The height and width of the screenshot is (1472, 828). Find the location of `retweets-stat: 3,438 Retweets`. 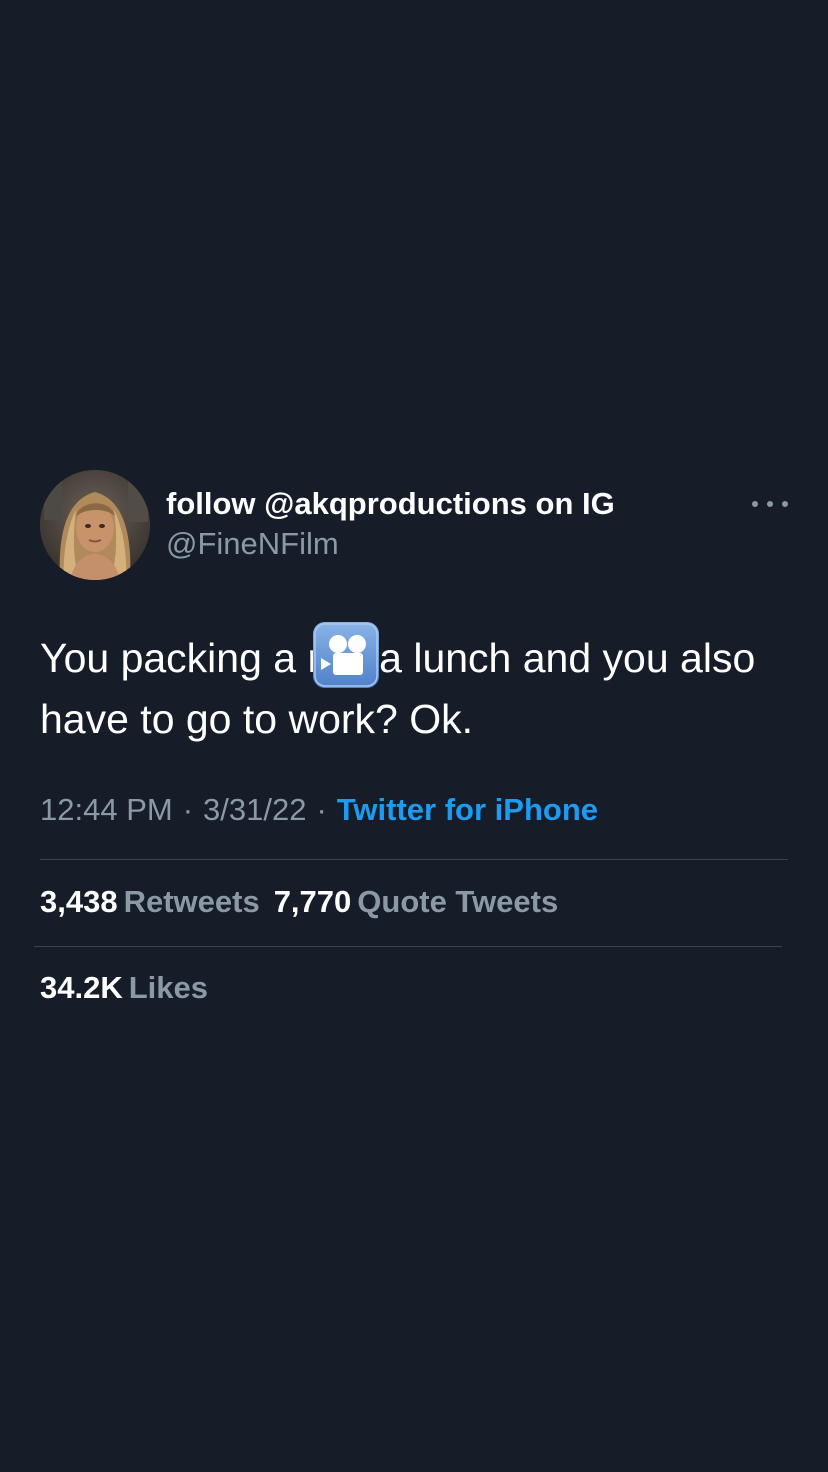

retweets-stat: 3,438 Retweets is located at coordinates (150, 902).